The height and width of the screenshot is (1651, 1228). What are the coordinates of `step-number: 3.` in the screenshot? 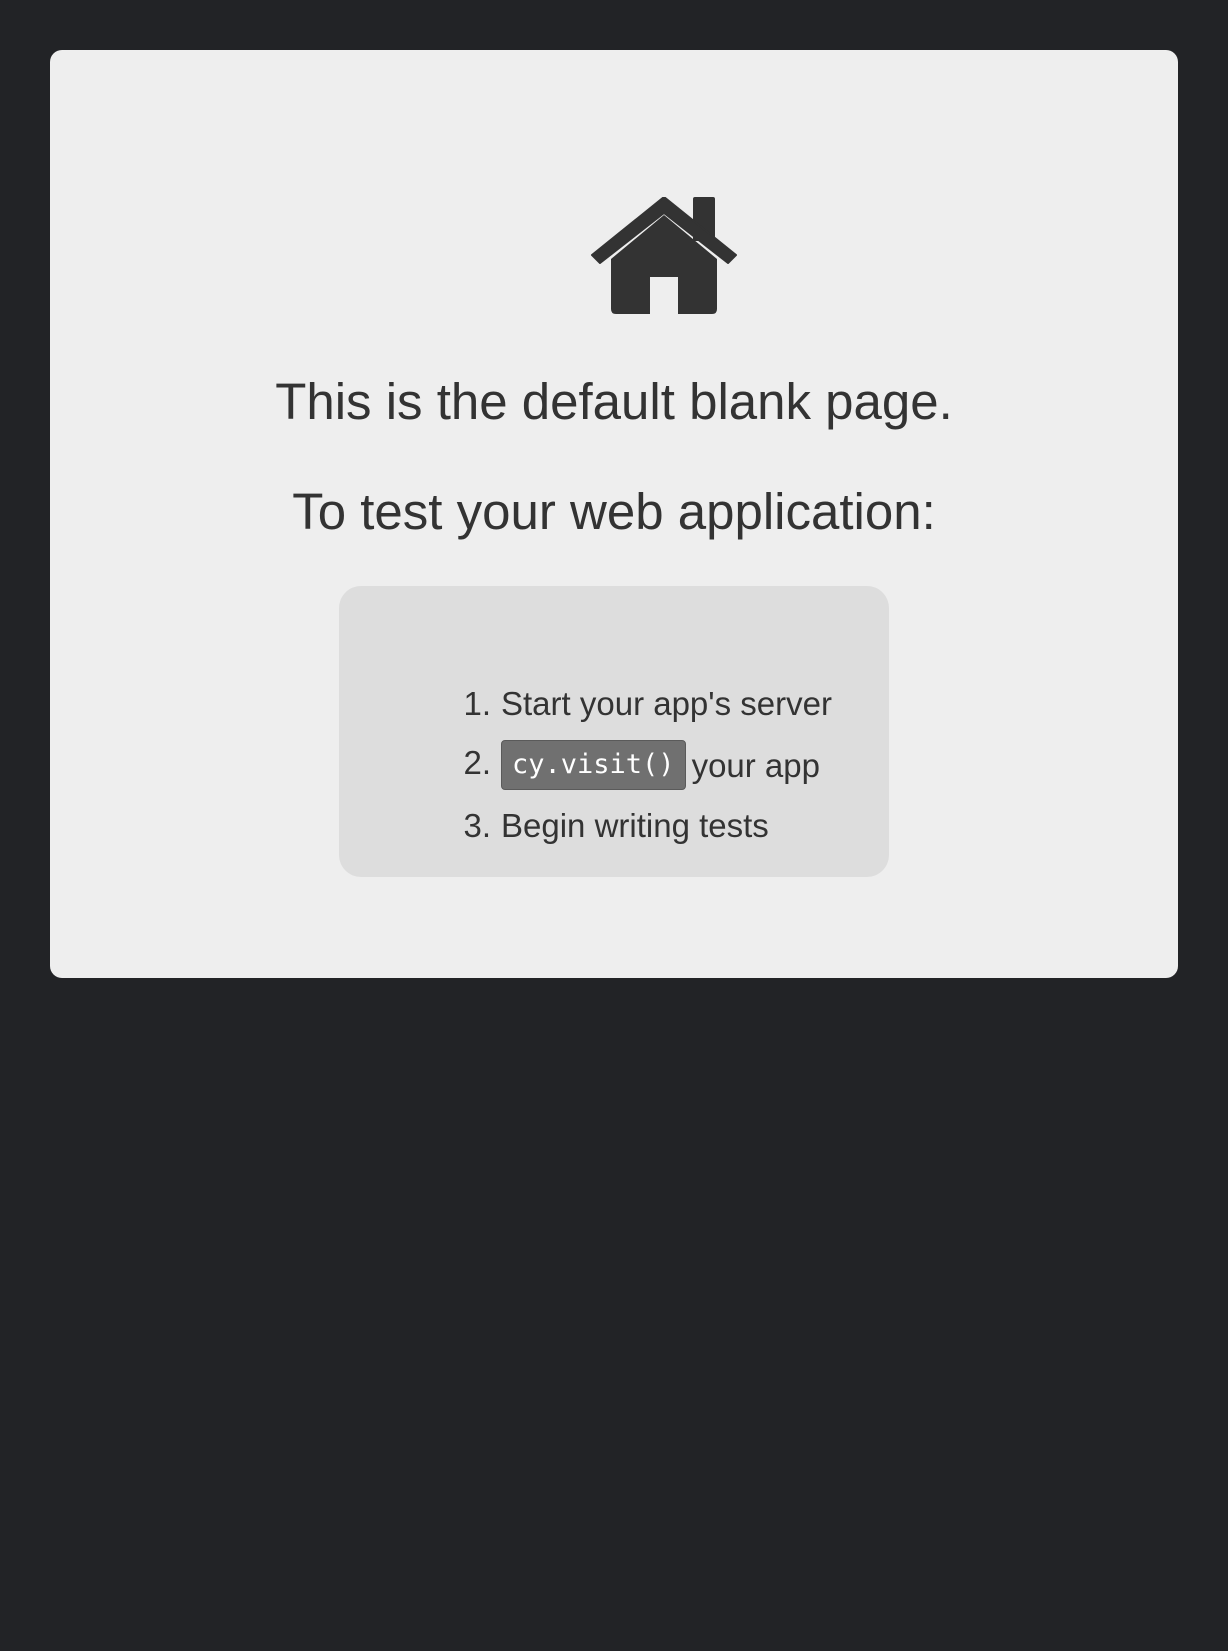 It's located at (477, 825).